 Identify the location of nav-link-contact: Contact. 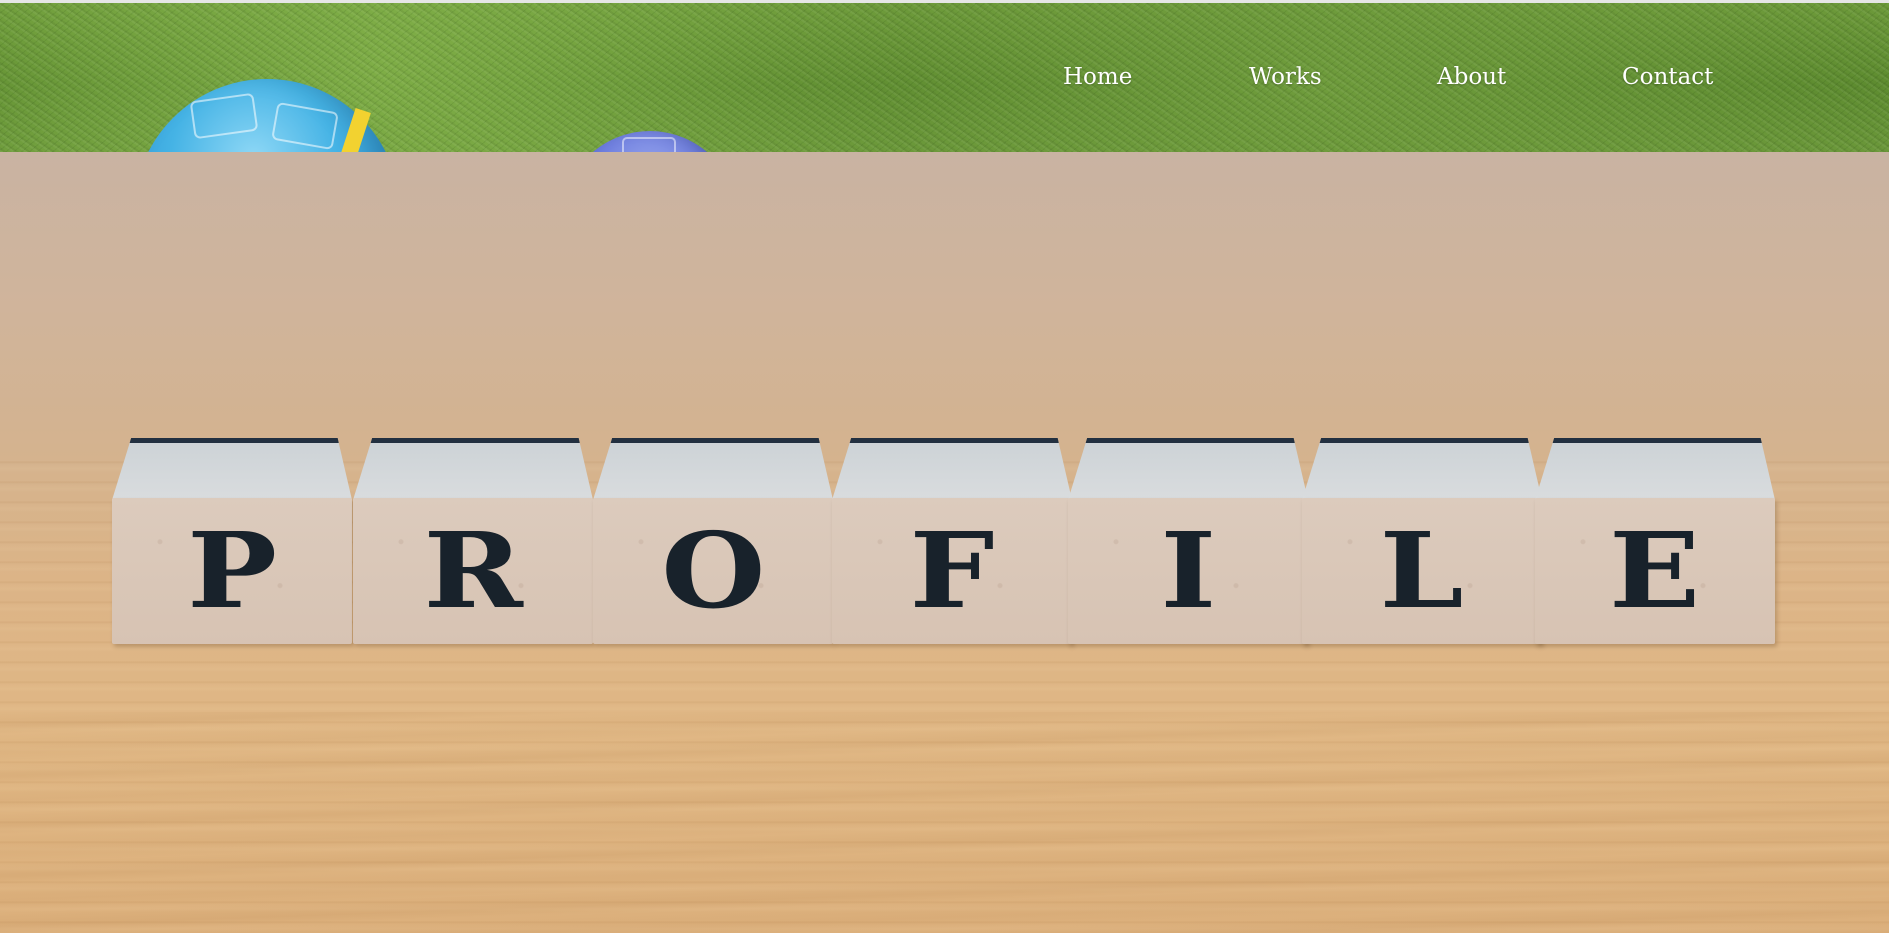
(1667, 77).